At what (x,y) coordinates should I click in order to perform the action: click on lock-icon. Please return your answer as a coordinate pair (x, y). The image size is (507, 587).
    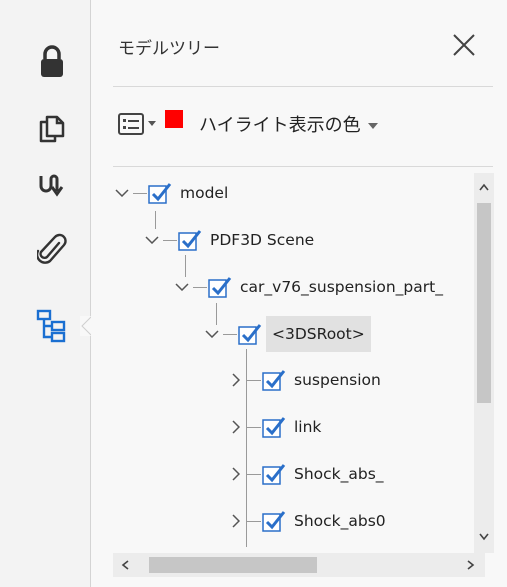
    Looking at the image, I should click on (52, 62).